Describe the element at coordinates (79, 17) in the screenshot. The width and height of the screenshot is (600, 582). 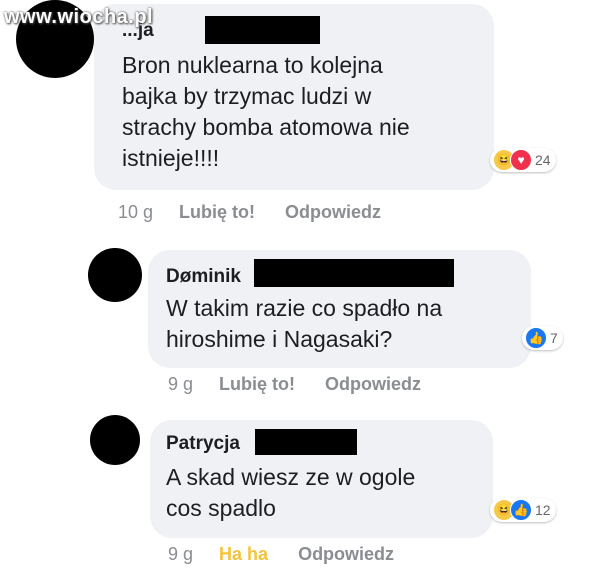
I see `watermark-text: www.wiocha.pl` at that location.